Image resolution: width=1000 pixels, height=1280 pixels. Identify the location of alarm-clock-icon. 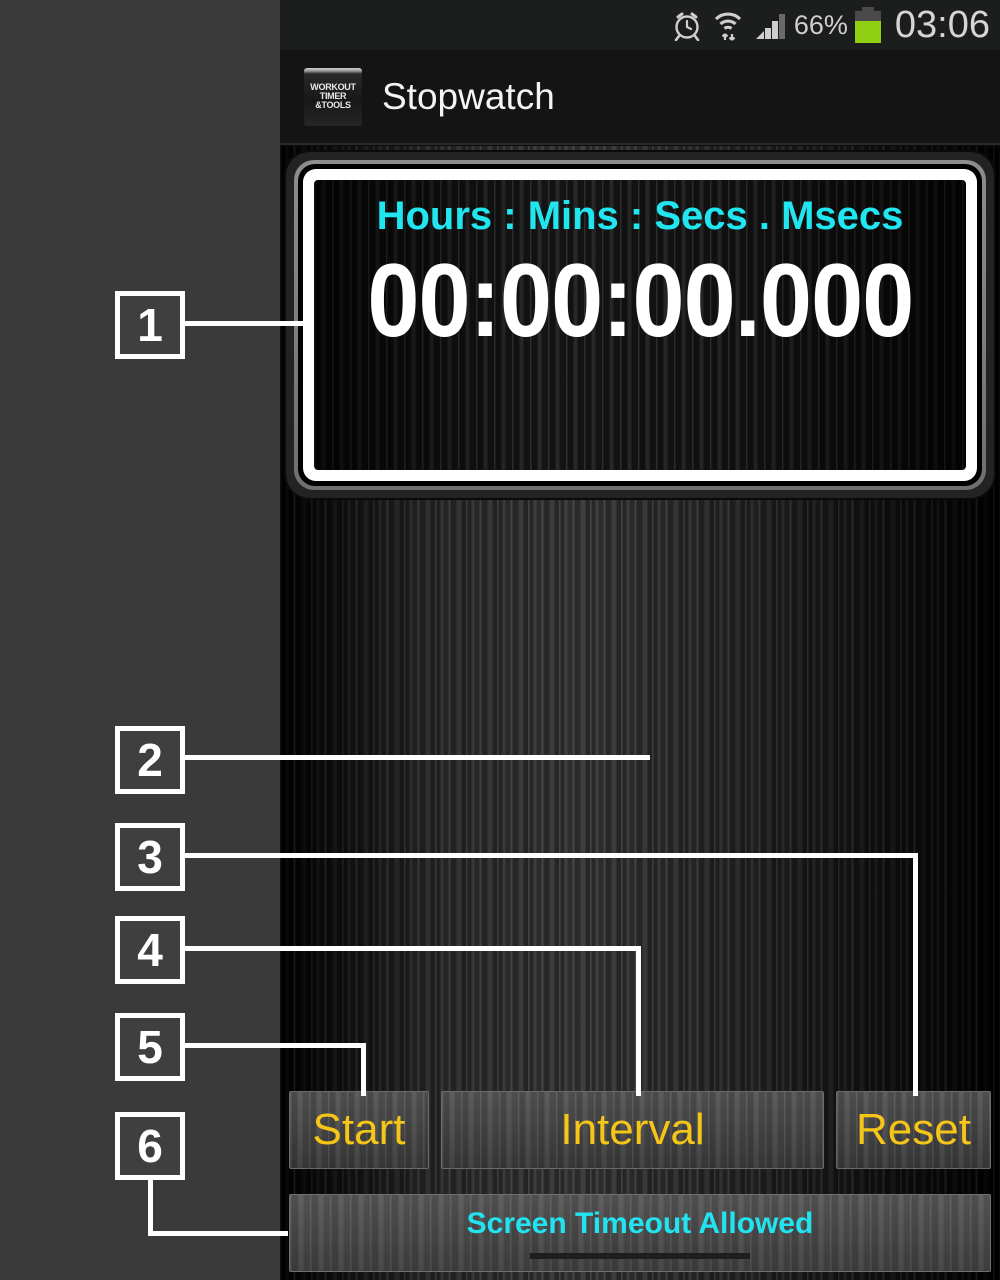
(687, 25).